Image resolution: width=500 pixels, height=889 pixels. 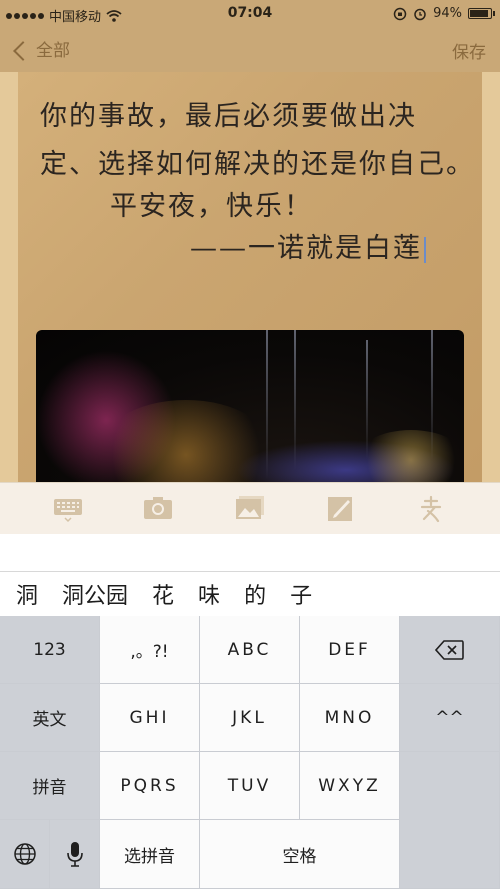 What do you see at coordinates (53, 51) in the screenshot?
I see `back-label: 全部` at bounding box center [53, 51].